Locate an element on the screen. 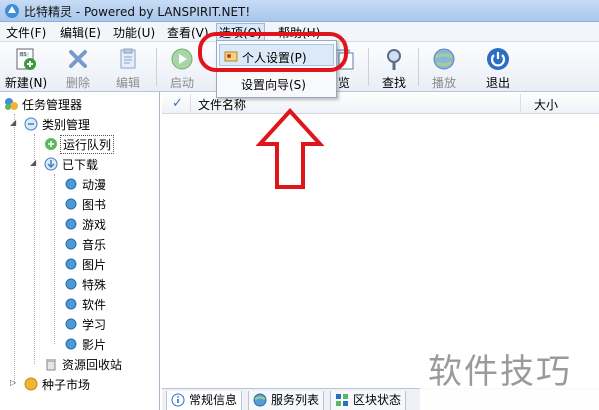  exit-button: 退出 is located at coordinates (498, 67).